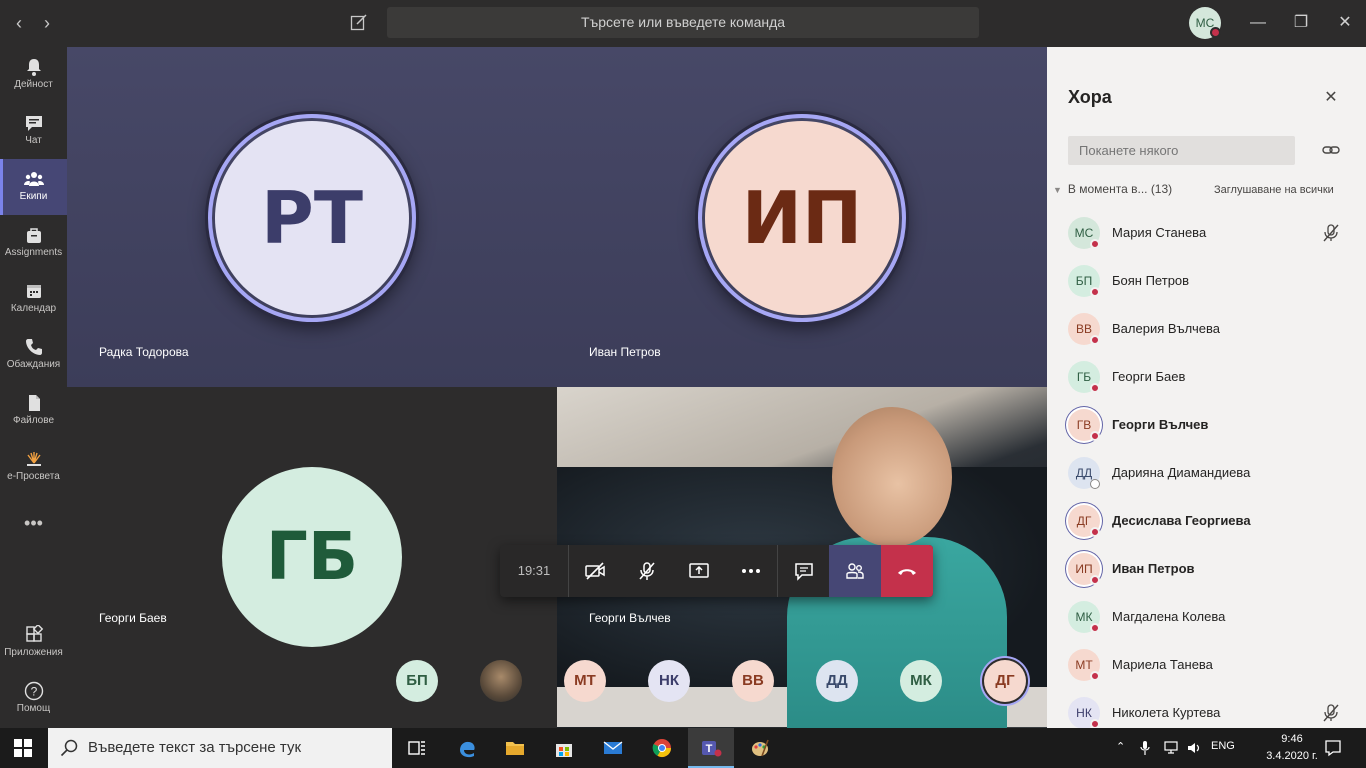 This screenshot has width=1366, height=768. Describe the element at coordinates (33, 467) in the screenshot. I see `rail-item-eprosveta: е-Просвета` at that location.